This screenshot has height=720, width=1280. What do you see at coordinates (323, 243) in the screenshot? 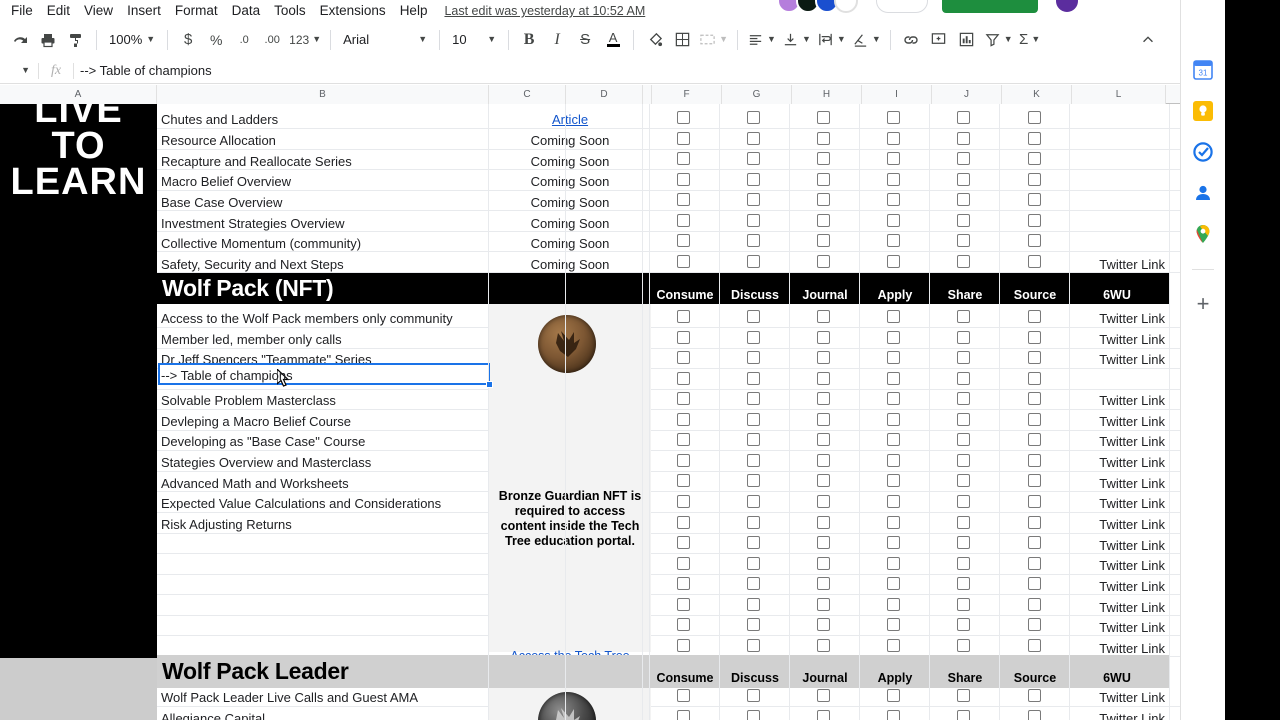
I see `cell-b-collective-momentum: Collective Momentum (community)` at bounding box center [323, 243].